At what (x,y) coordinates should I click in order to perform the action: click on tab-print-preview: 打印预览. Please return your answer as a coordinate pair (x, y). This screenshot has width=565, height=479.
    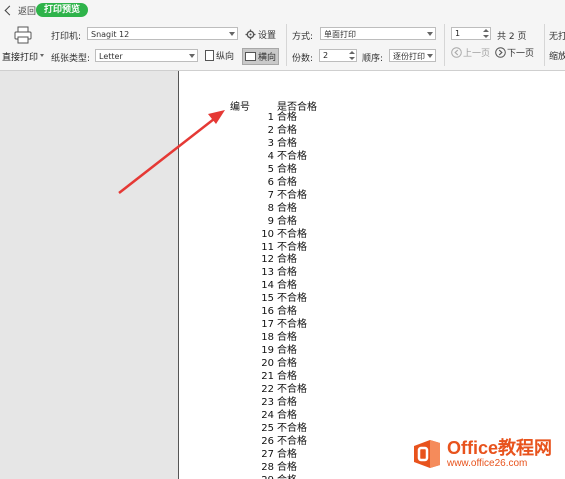
    Looking at the image, I should click on (62, 10).